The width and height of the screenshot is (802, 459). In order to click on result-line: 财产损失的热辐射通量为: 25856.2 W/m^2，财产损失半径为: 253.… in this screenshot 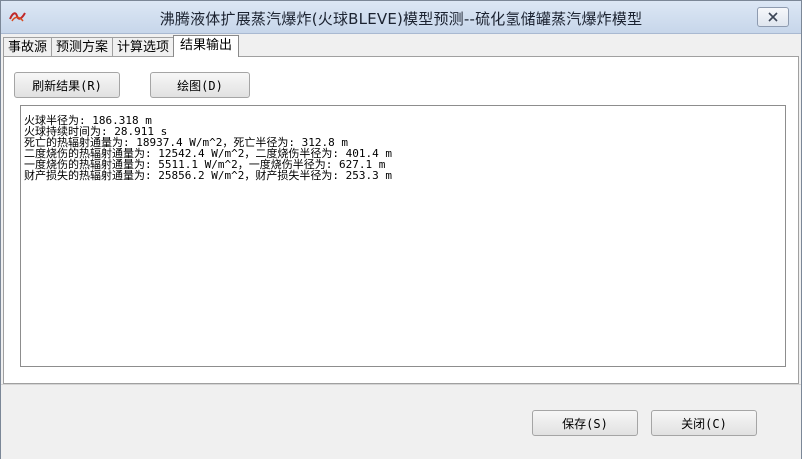, I will do `click(208, 175)`.